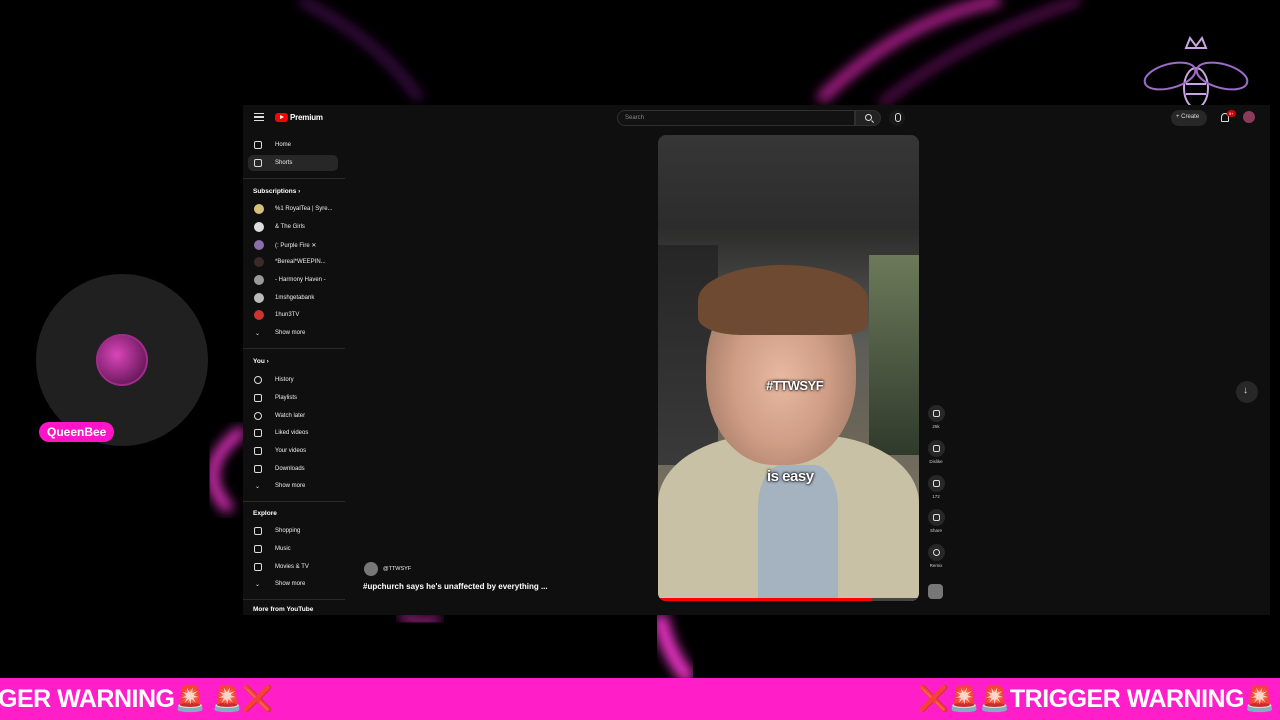 The image size is (1280, 720). What do you see at coordinates (258, 398) in the screenshot?
I see `playlists-icon` at bounding box center [258, 398].